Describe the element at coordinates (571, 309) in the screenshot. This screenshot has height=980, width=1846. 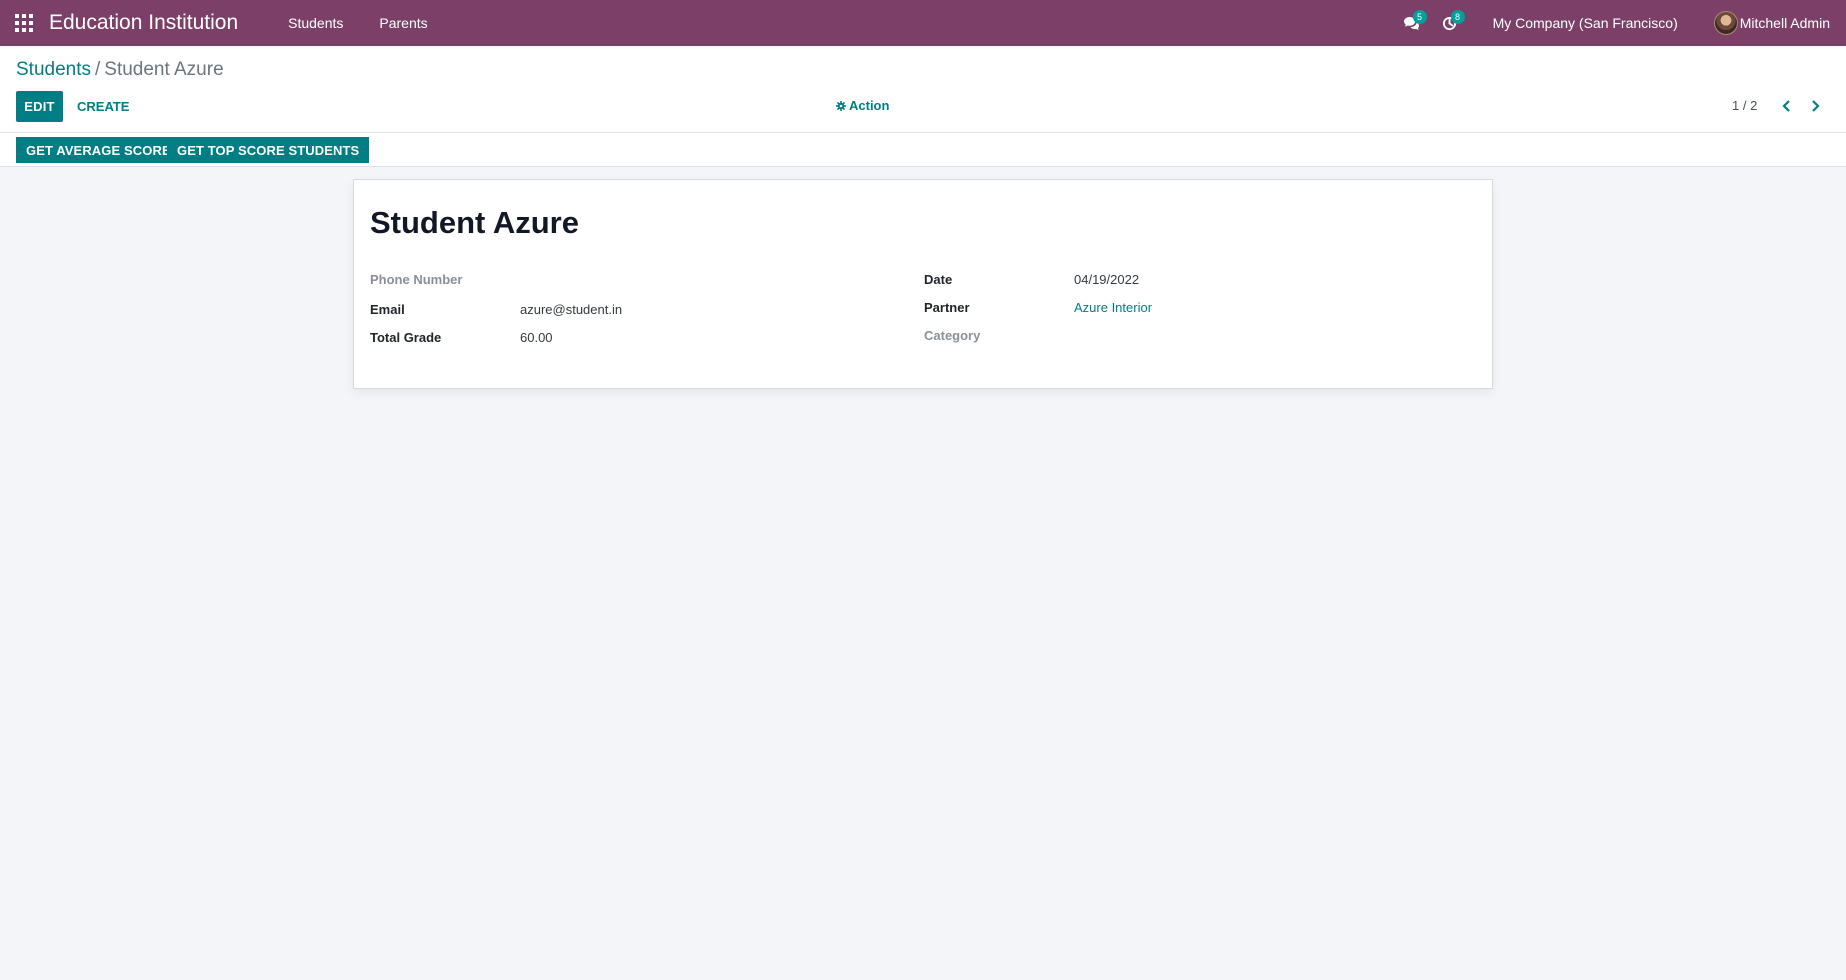
I see `field-value: azure@student.in` at that location.